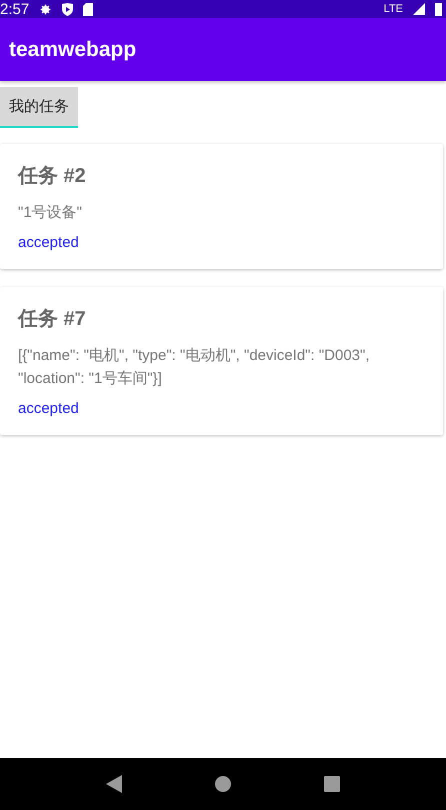 The width and height of the screenshot is (446, 810). I want to click on task-title: 任务 #7, so click(52, 319).